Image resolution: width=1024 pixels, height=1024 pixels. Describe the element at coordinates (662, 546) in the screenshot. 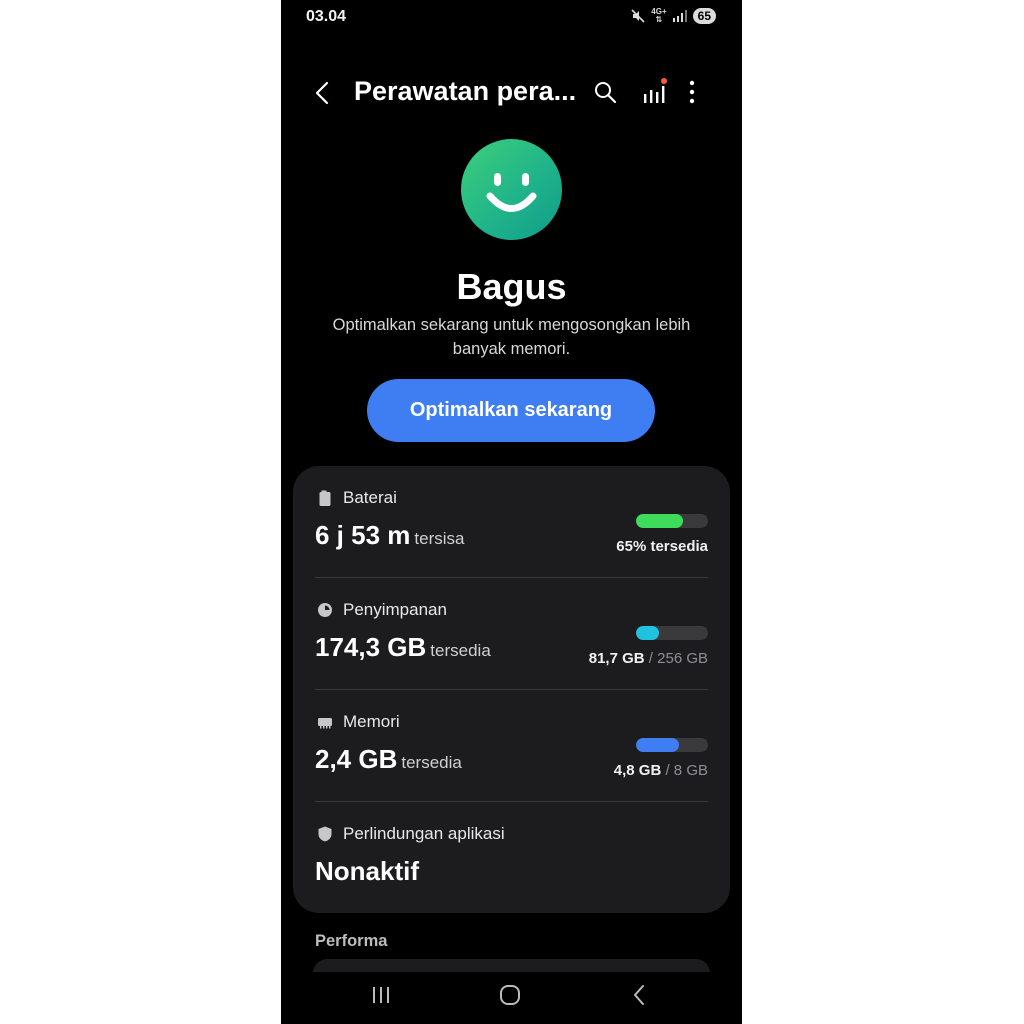

I see `battery-caption: 65% tersedia` at that location.